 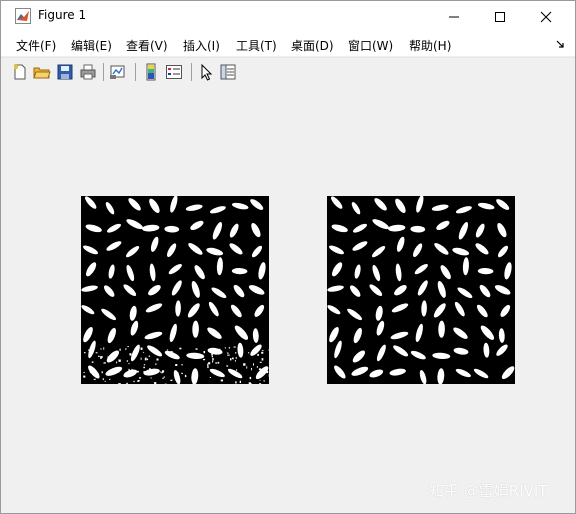 I want to click on menu-view: 查看(V), so click(x=147, y=45).